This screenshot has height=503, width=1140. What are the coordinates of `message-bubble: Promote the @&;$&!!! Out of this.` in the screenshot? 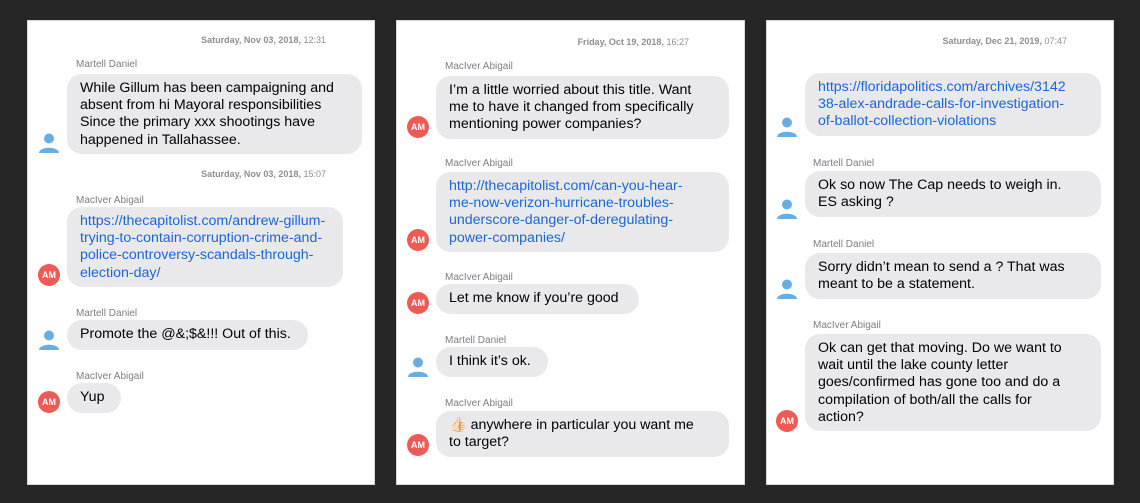 It's located at (187, 335).